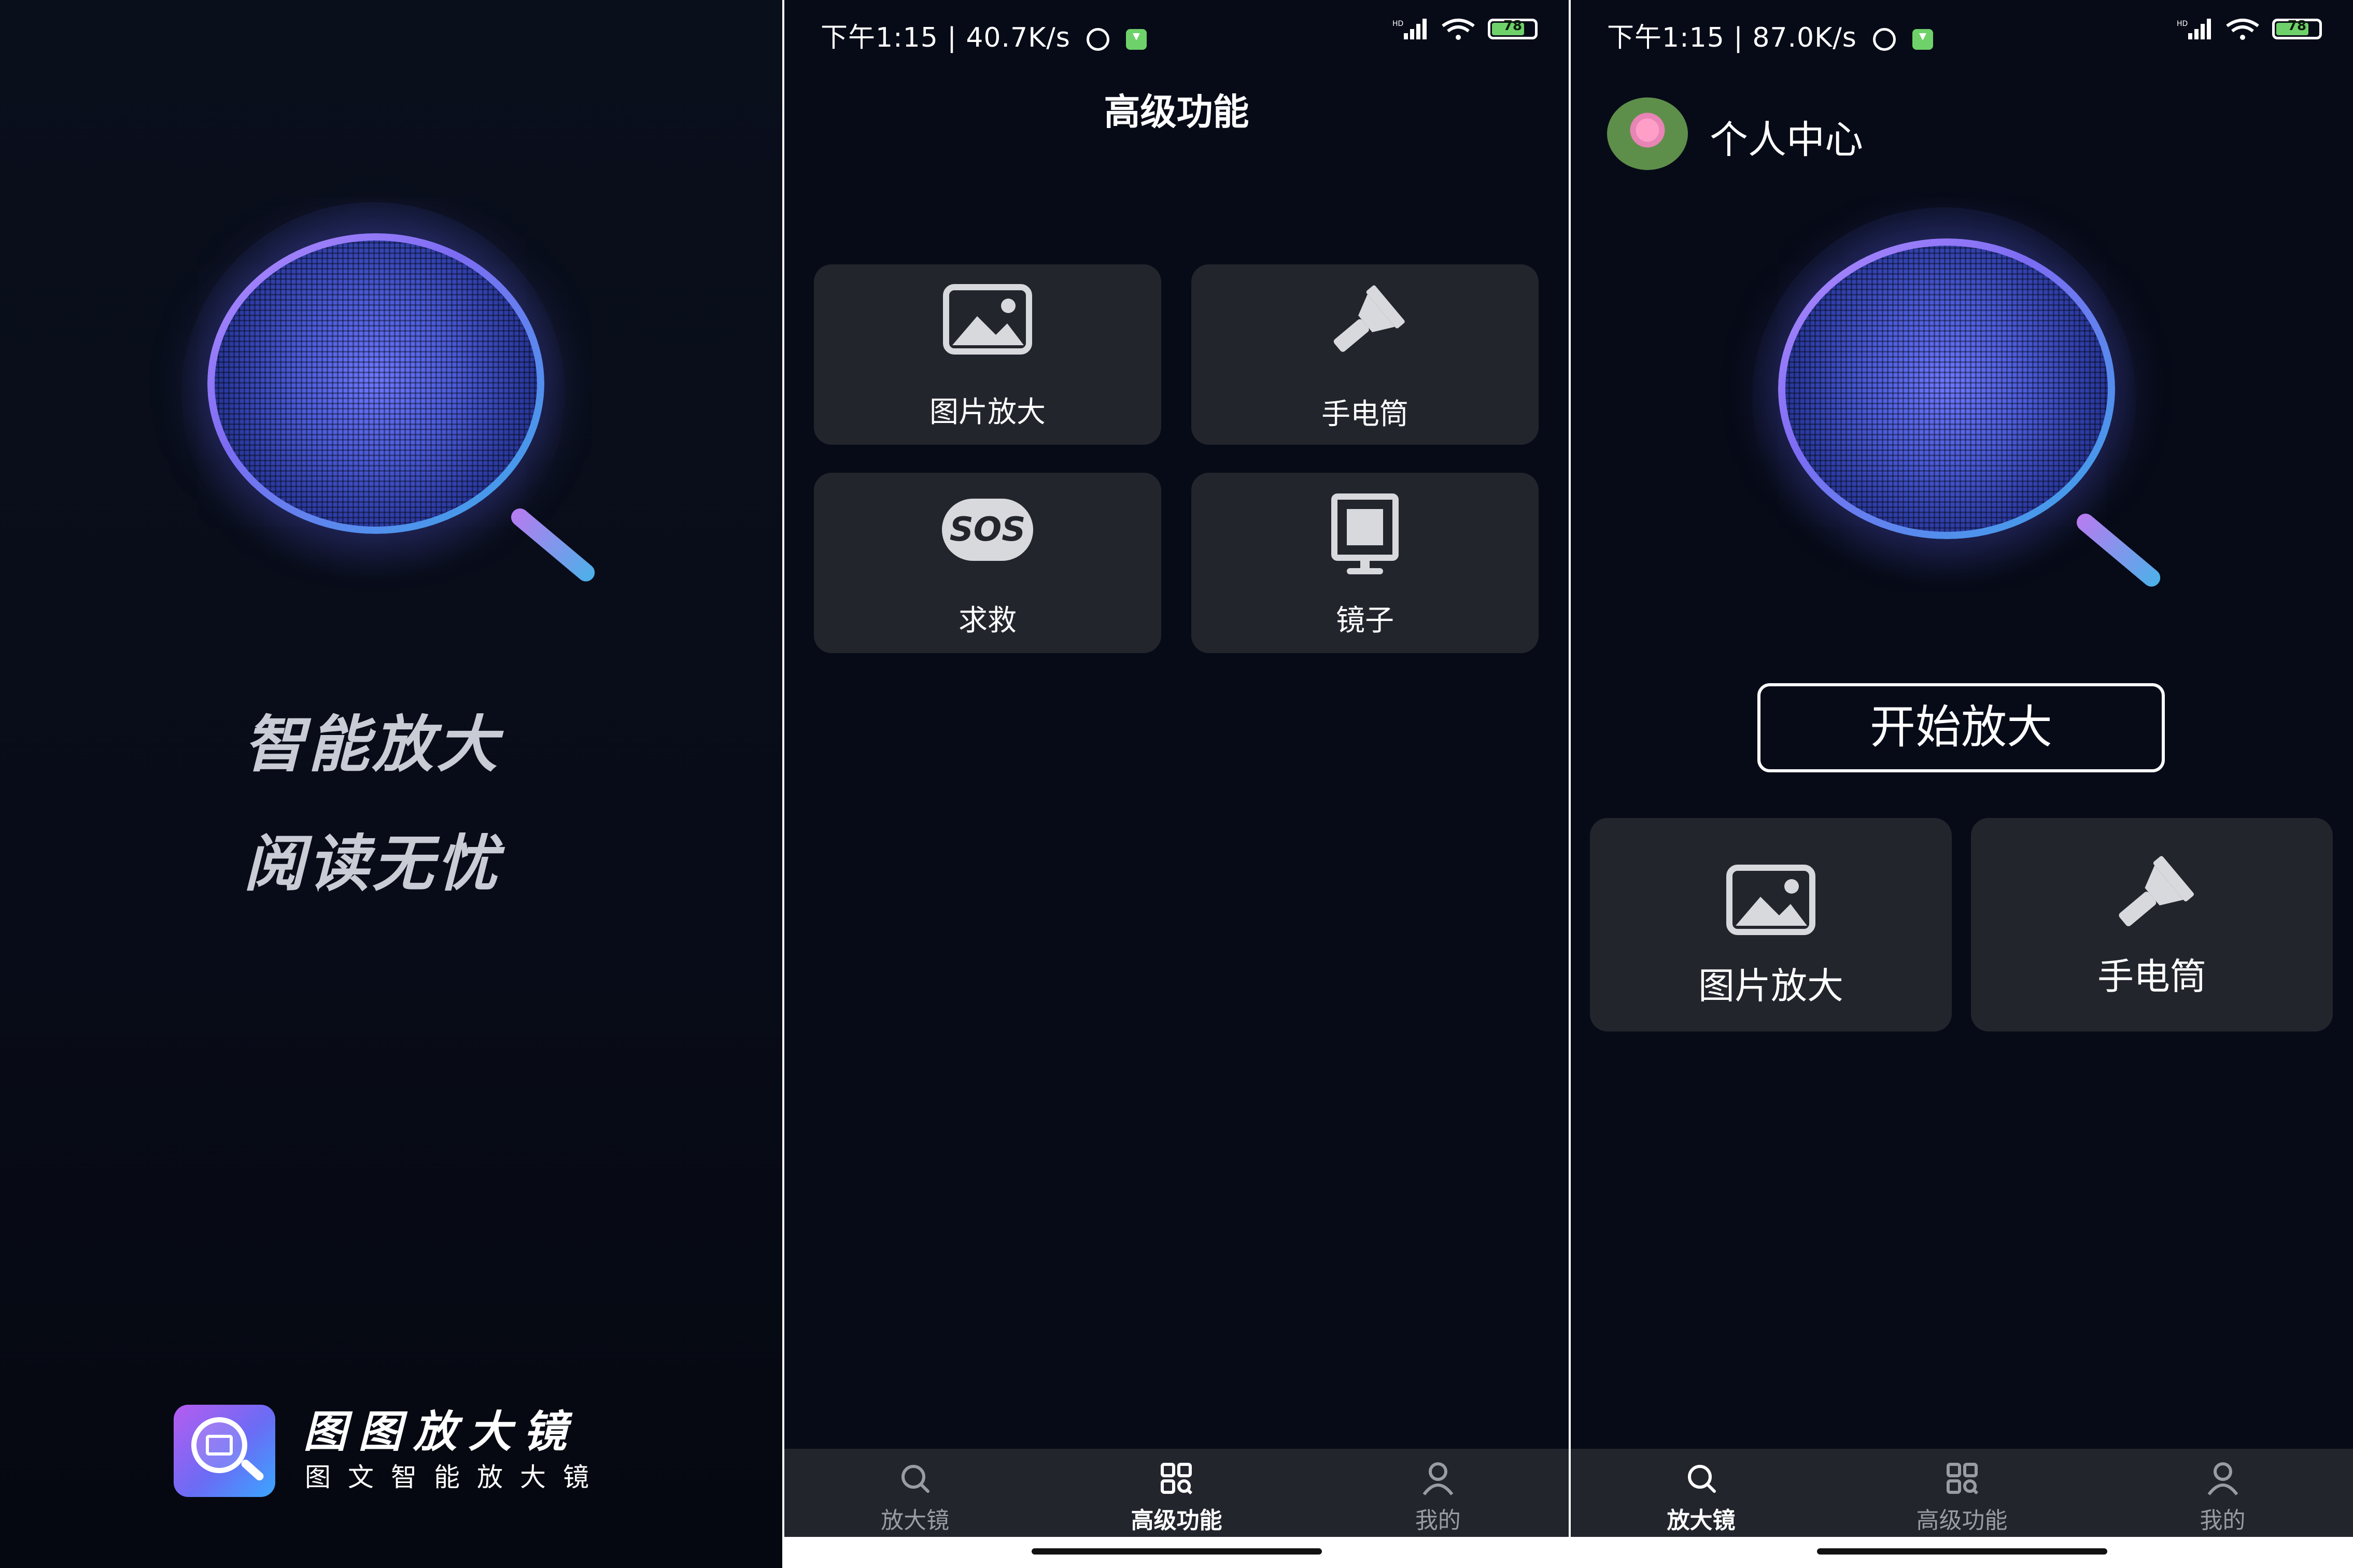 This screenshot has height=1568, width=2353. I want to click on card-mirror: 镜子, so click(1365, 563).